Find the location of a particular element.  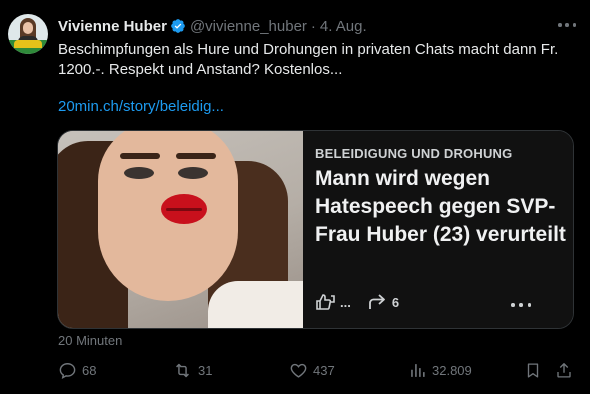

author-name: Vivienne Huber is located at coordinates (112, 26).